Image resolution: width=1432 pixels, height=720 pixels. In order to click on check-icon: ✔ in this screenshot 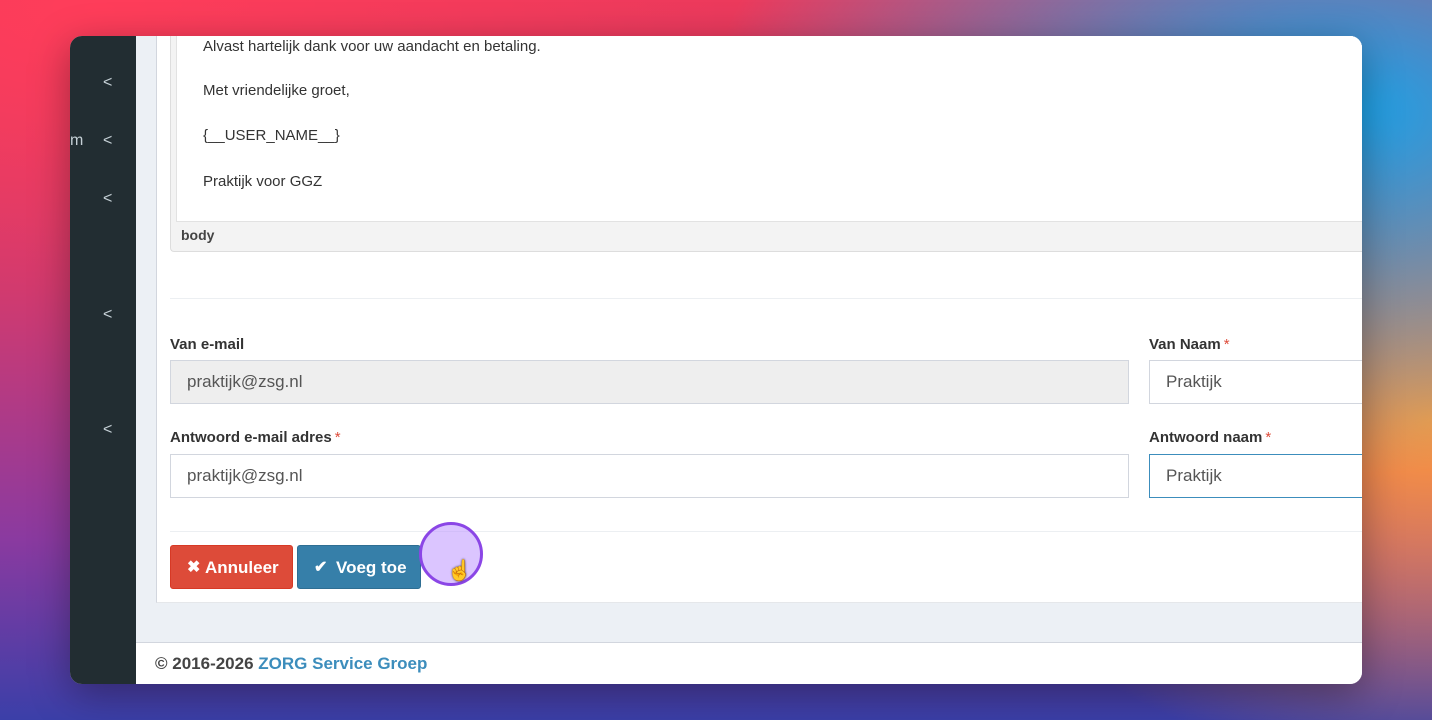, I will do `click(321, 567)`.